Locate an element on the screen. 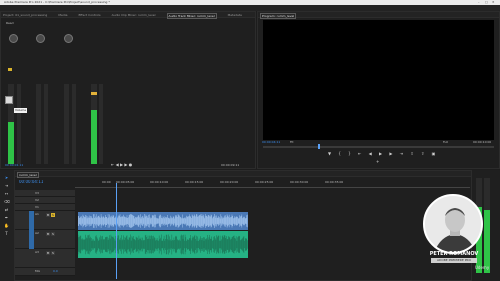 This screenshot has height=281, width=500. timeline-playhead is located at coordinates (116, 231).